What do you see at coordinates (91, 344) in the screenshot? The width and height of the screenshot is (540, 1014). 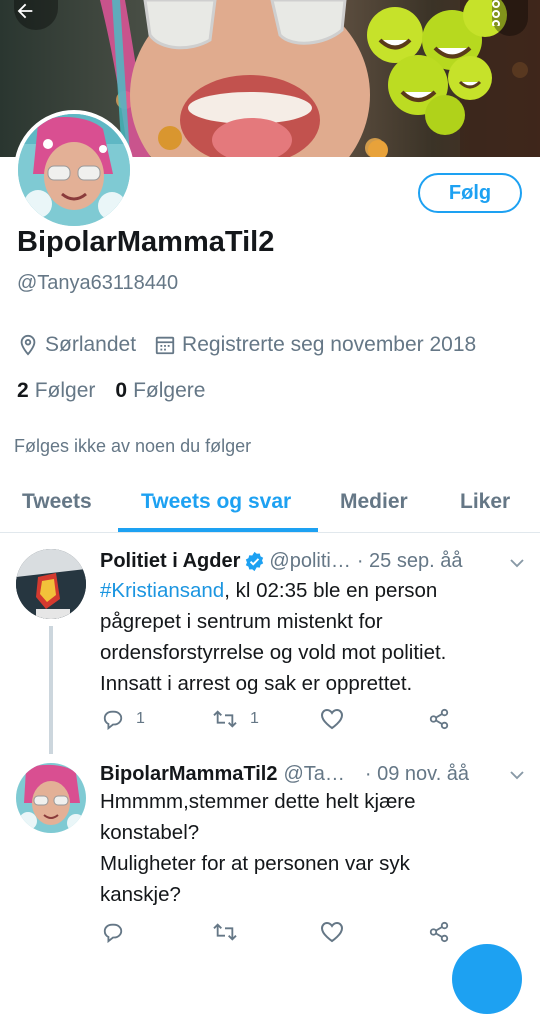 I see `profile-location: Sørlandet` at bounding box center [91, 344].